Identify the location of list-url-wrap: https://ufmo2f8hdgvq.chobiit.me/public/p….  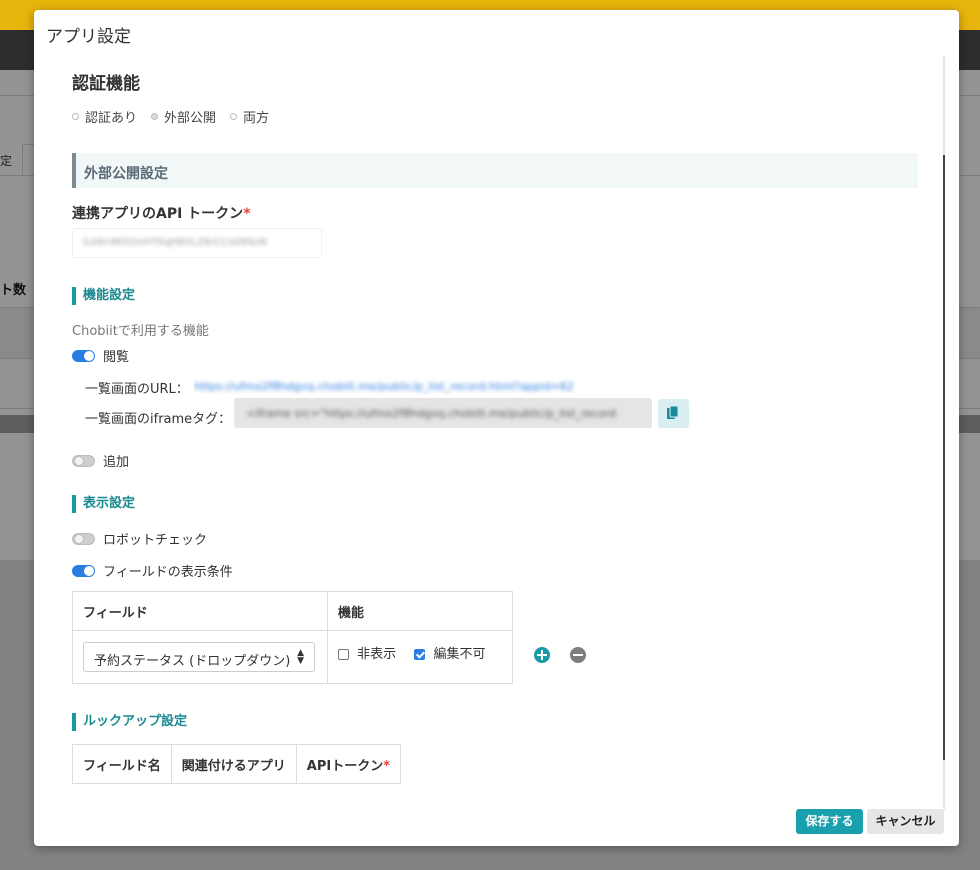
(404, 386).